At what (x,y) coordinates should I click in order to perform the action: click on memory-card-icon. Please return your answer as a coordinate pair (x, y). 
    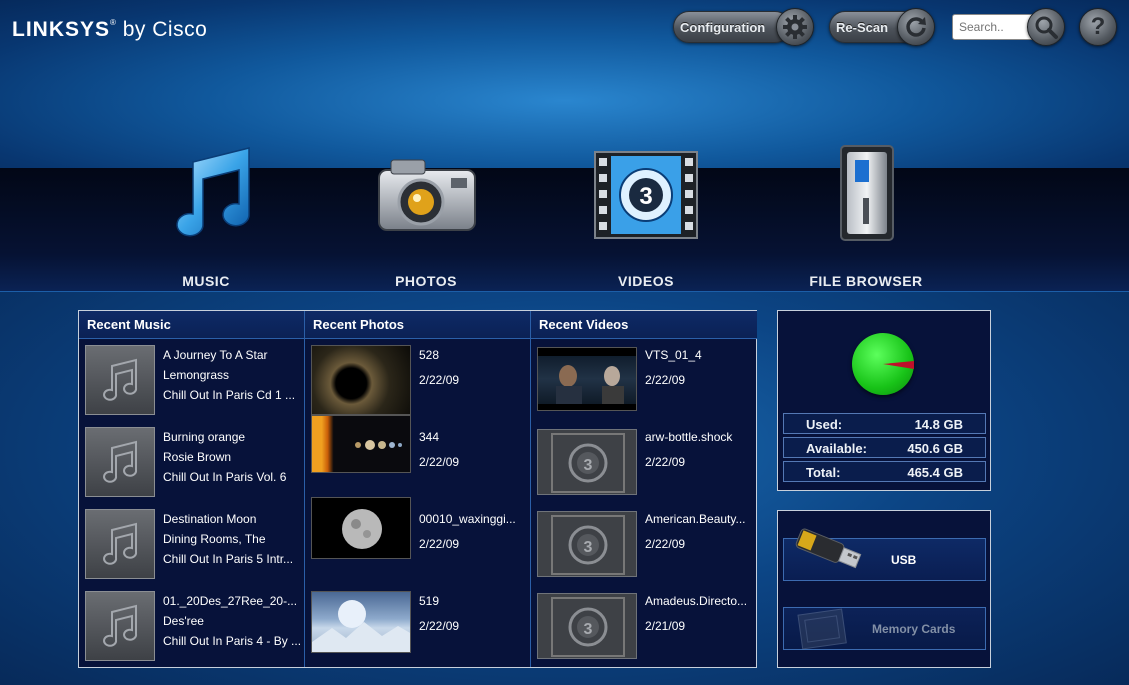
    Looking at the image, I should click on (822, 629).